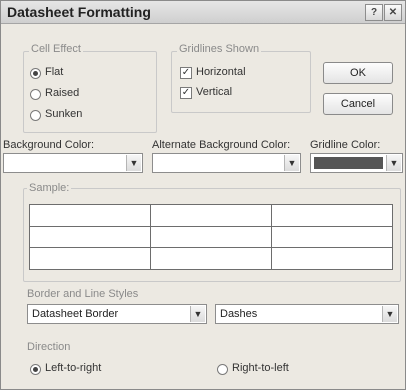  What do you see at coordinates (358, 104) in the screenshot?
I see `cancel-button: Cancel` at bounding box center [358, 104].